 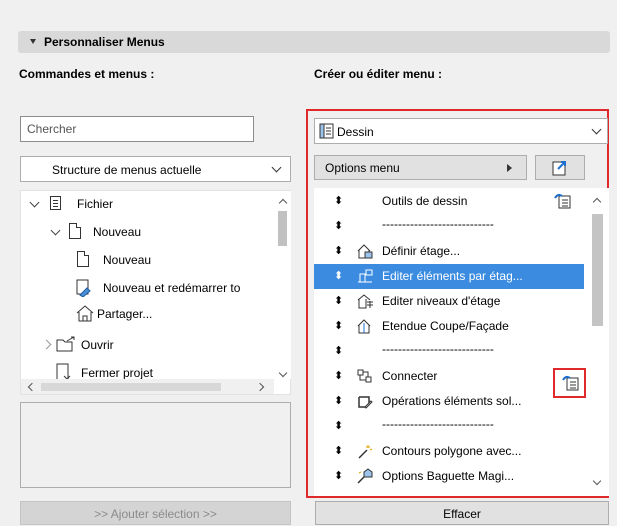 I want to click on magic-wand-icon, so click(x=365, y=452).